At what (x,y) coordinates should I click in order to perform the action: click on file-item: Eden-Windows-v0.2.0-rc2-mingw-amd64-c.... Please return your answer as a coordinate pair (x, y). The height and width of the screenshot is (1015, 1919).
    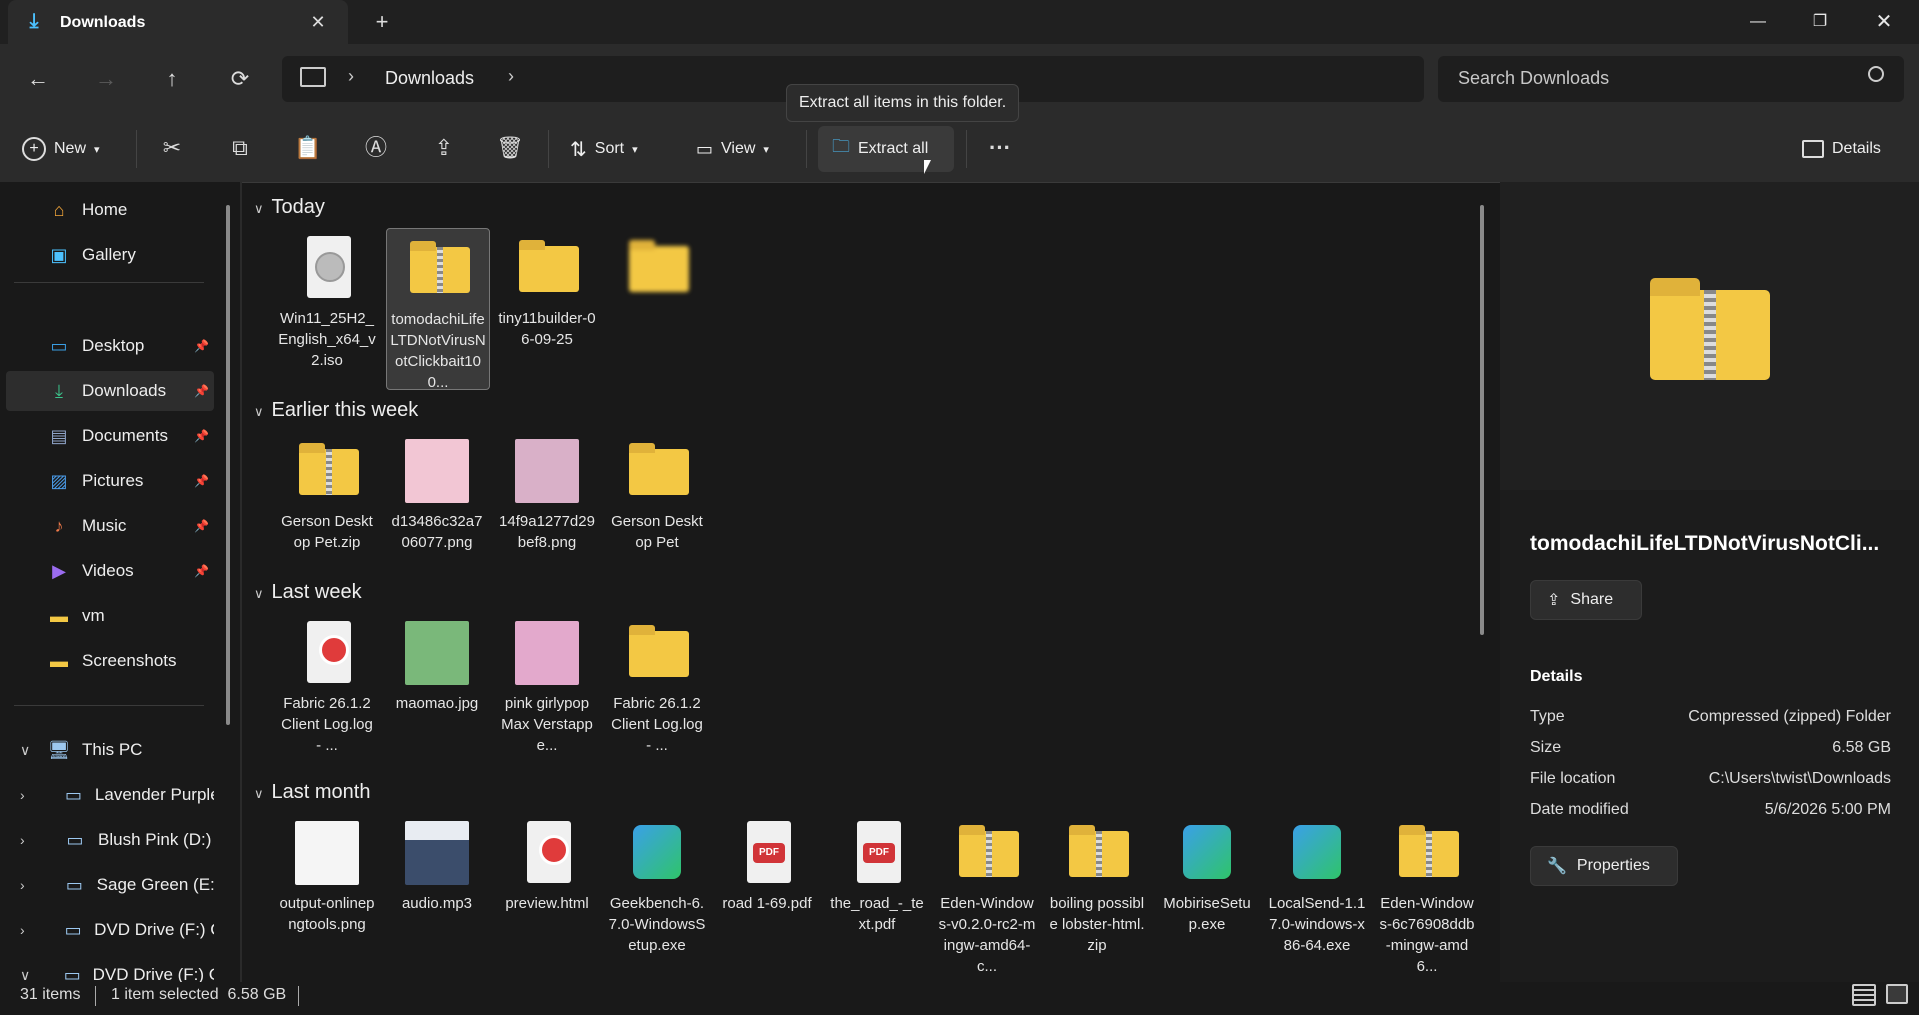
    Looking at the image, I should click on (987, 894).